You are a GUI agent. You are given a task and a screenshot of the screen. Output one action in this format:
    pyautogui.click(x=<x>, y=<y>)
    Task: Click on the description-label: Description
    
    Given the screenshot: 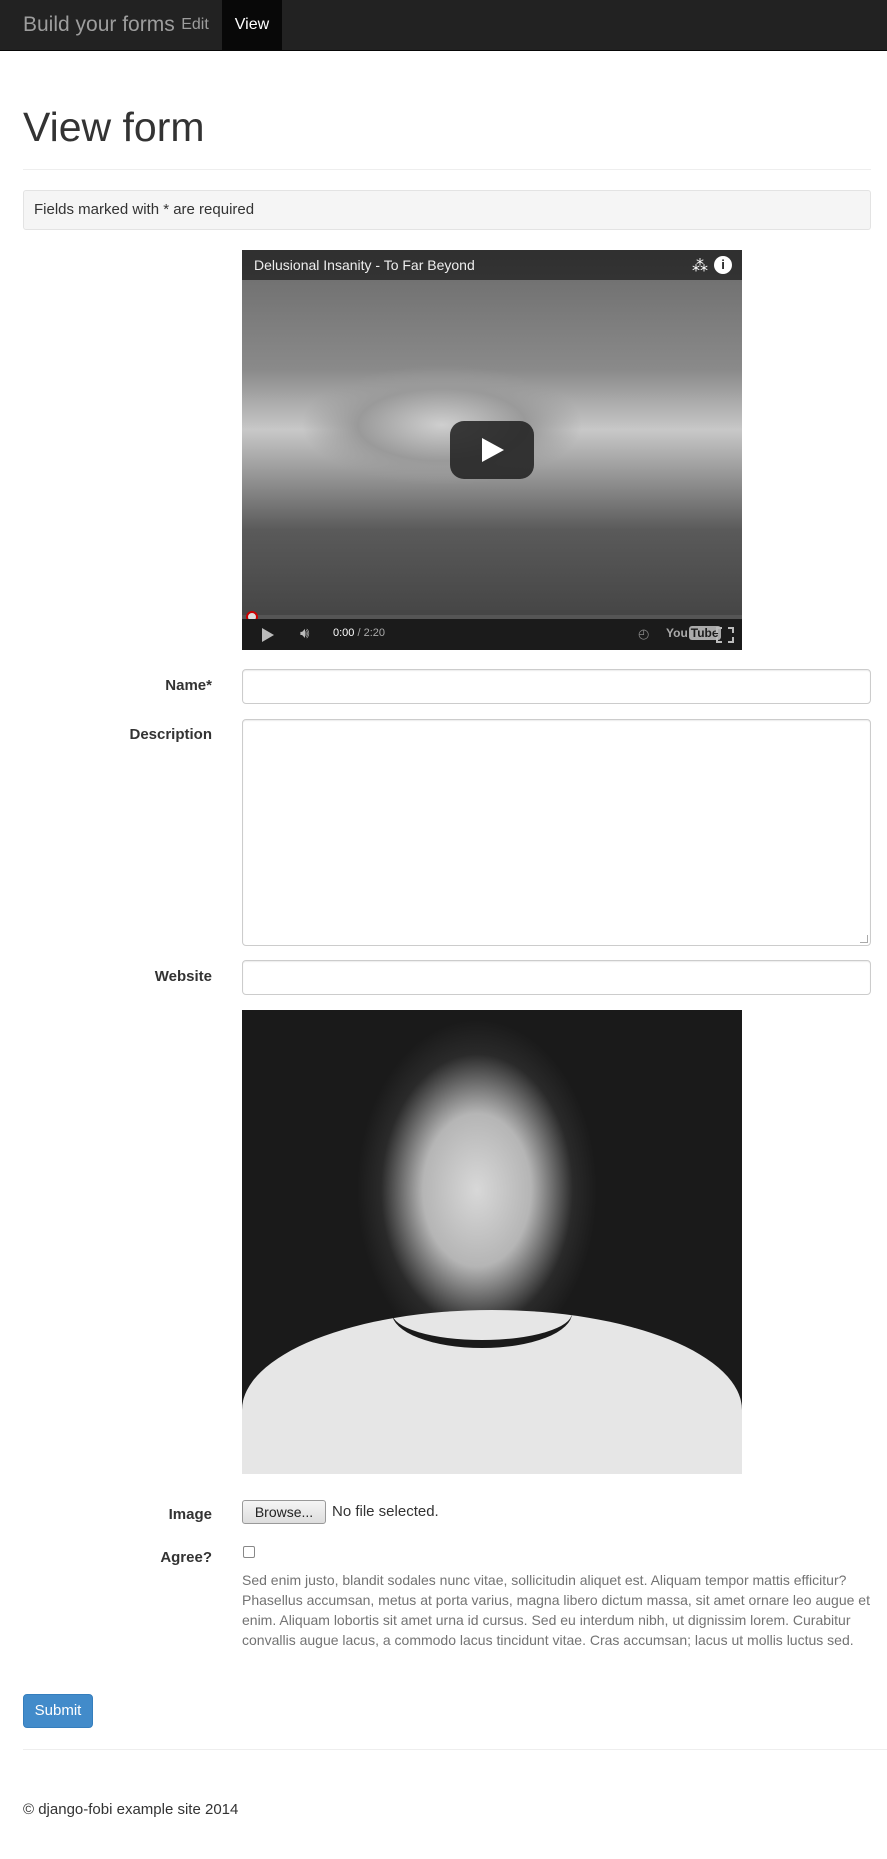 What is the action you would take?
    pyautogui.click(x=170, y=734)
    